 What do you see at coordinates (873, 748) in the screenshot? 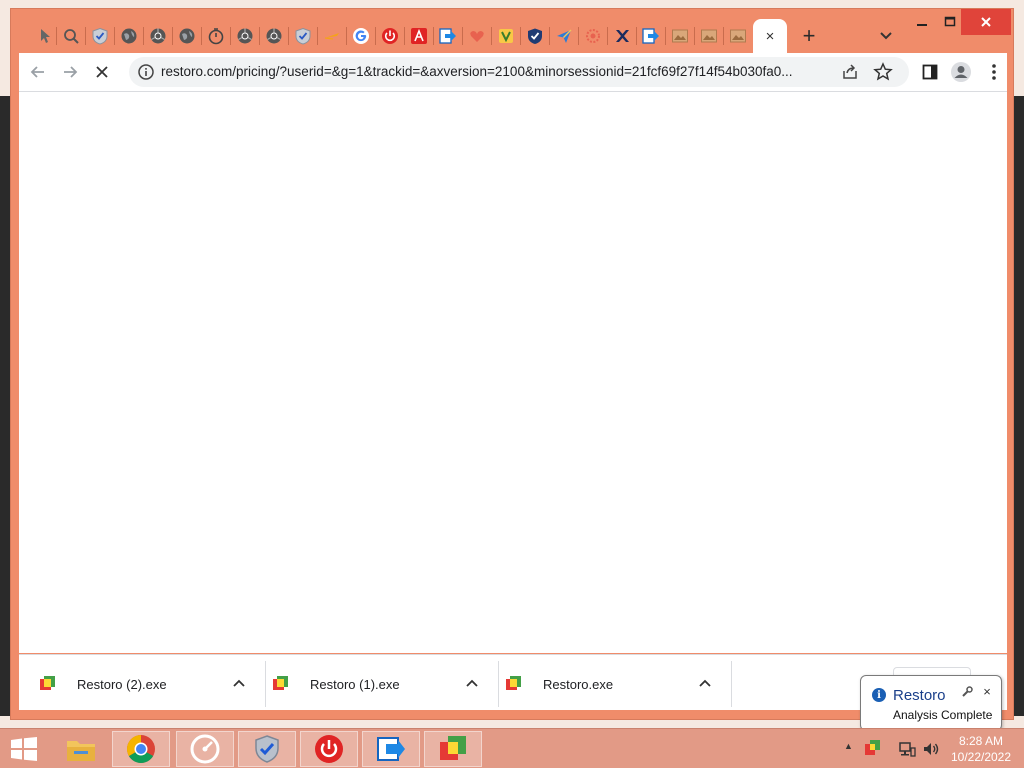
I see `restoro-tray-icon` at bounding box center [873, 748].